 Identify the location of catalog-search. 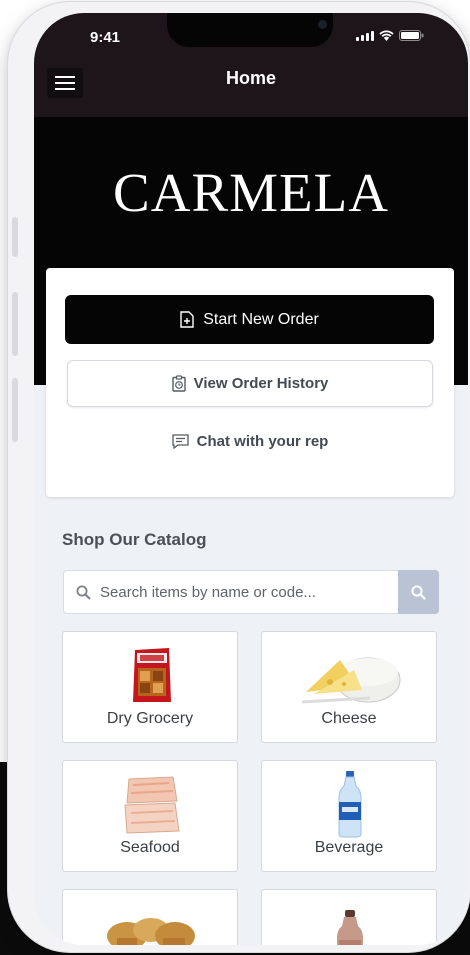
(251, 592).